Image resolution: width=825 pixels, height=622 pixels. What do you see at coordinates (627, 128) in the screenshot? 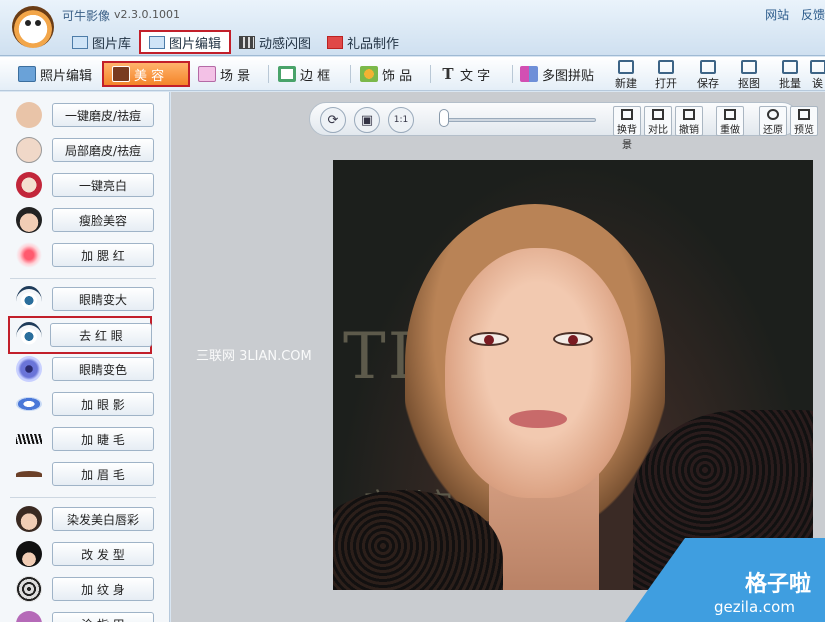
I see `swap-background-button: 换背景` at bounding box center [627, 128].